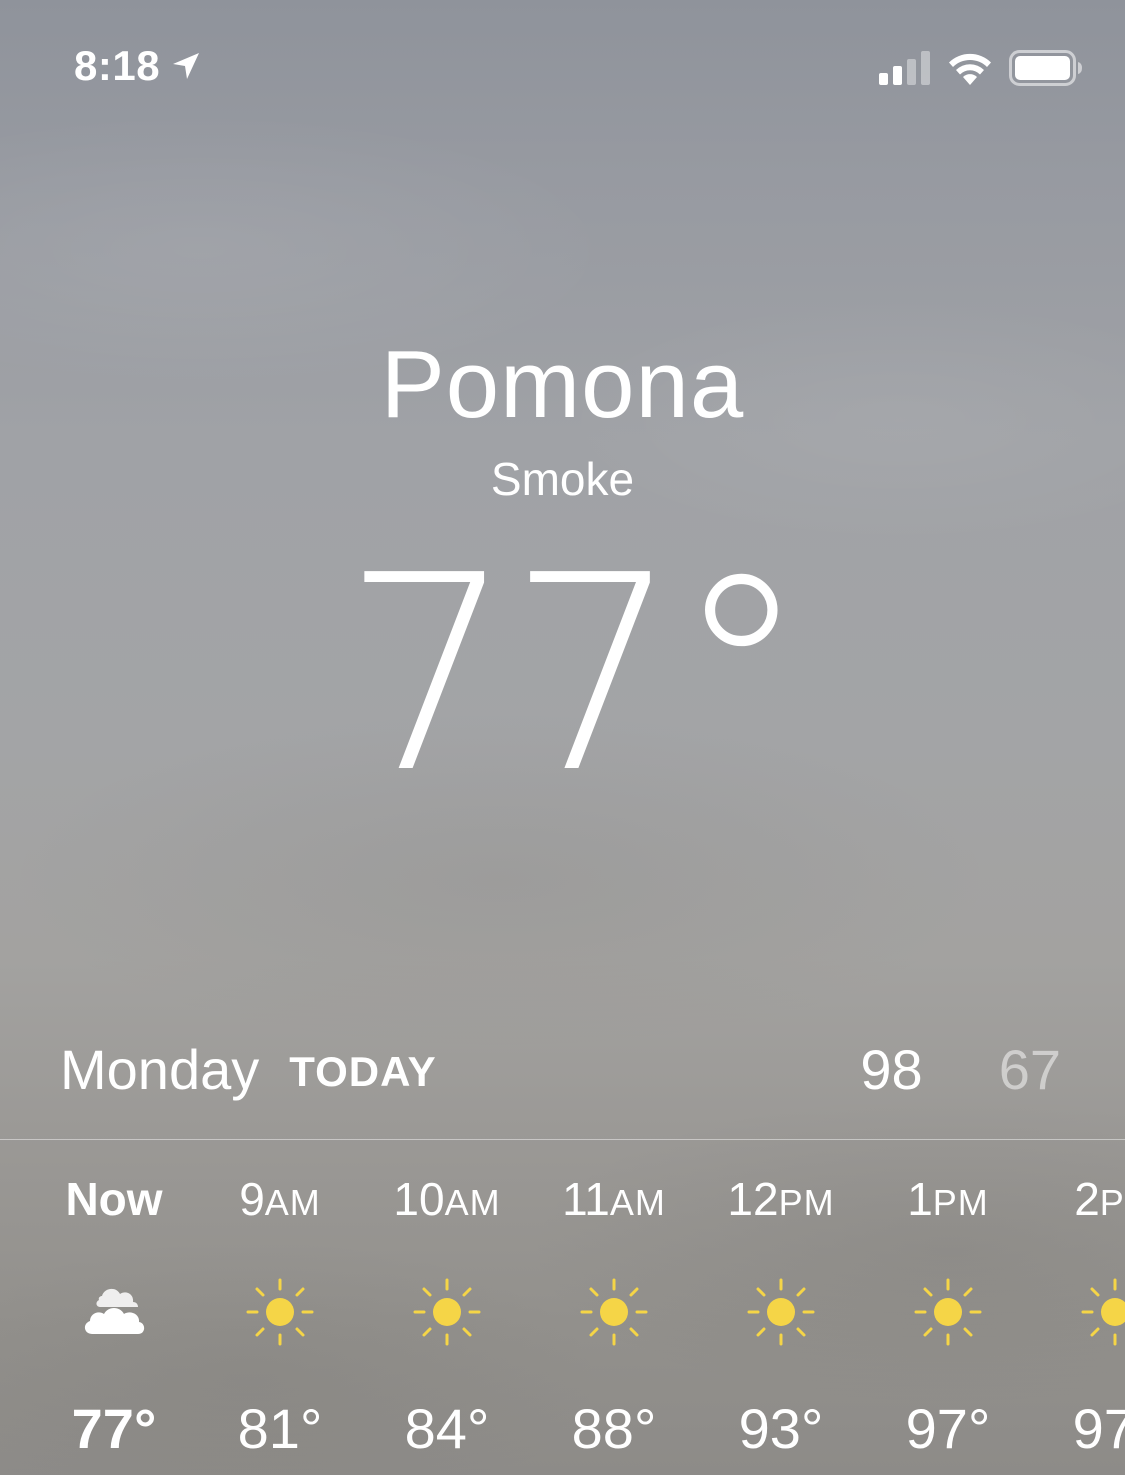  I want to click on high-temperature: 98, so click(891, 1069).